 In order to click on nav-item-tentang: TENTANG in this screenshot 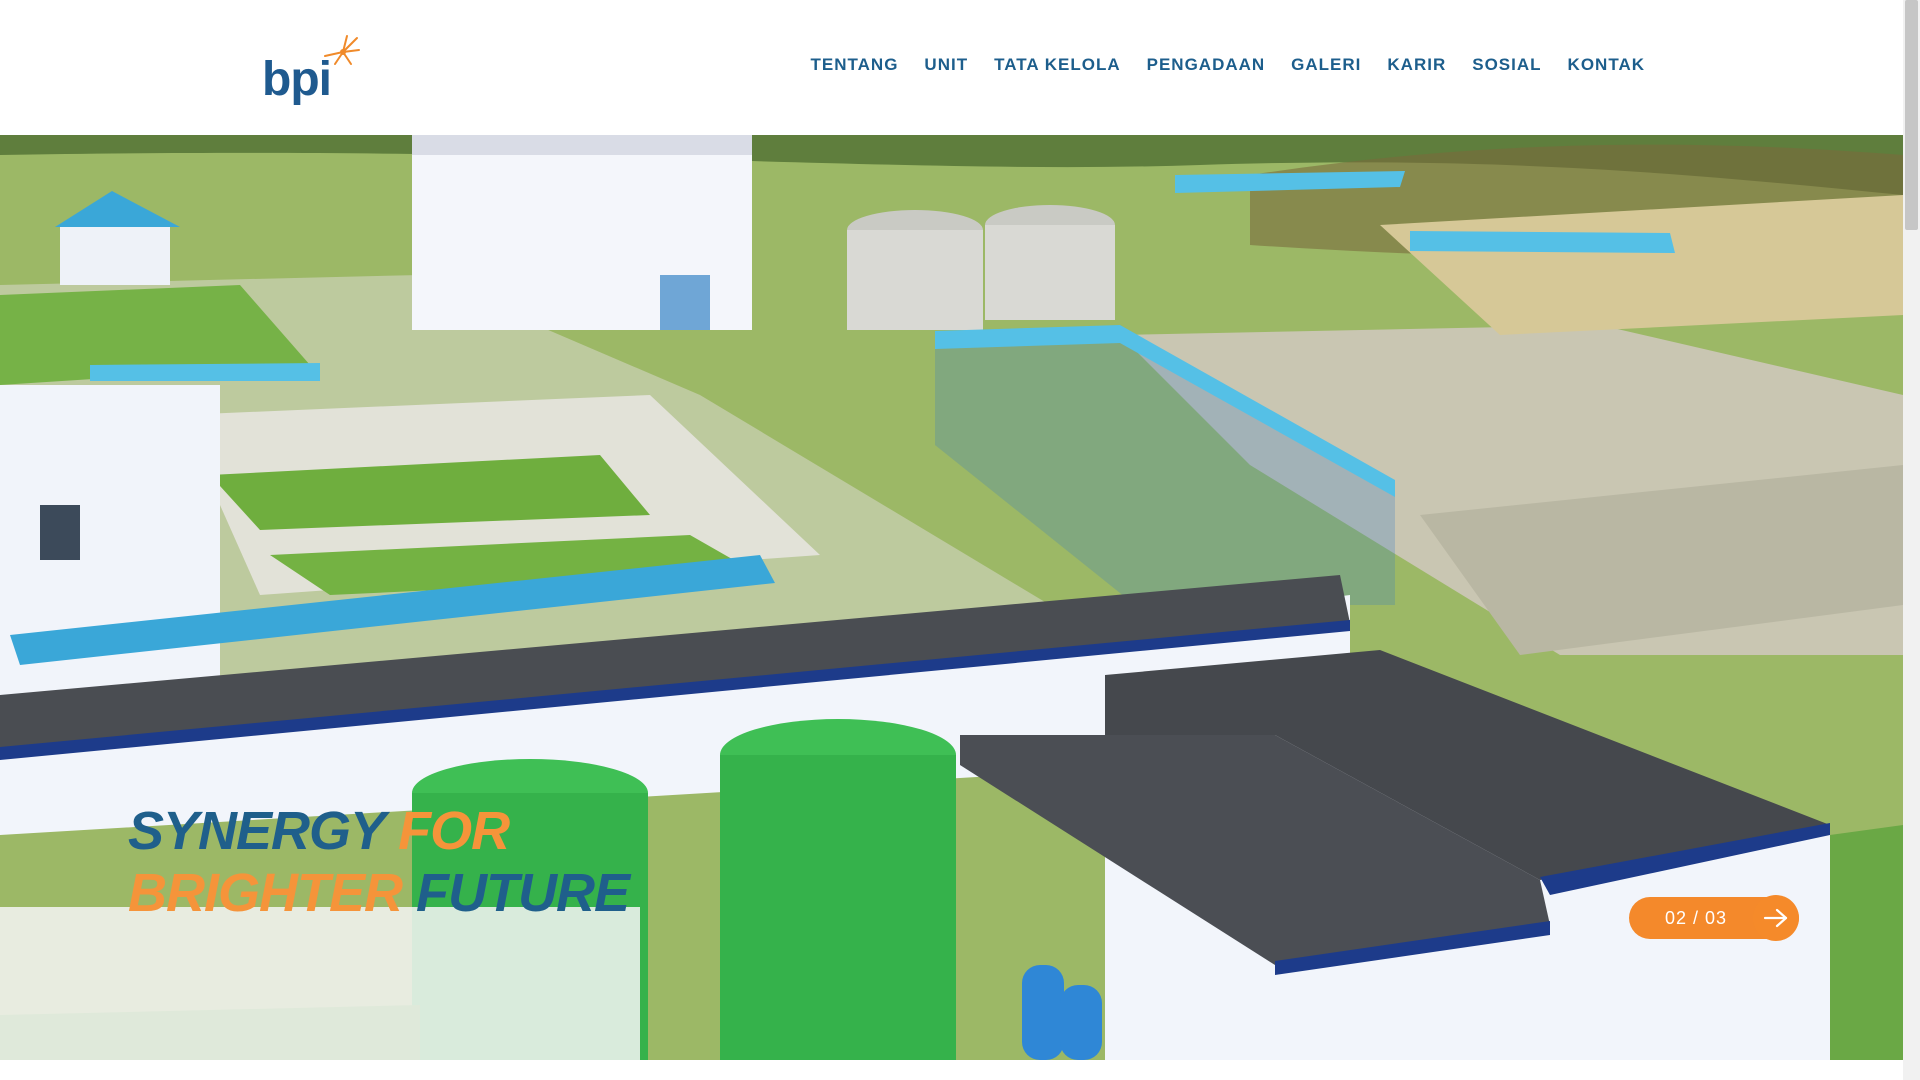, I will do `click(855, 65)`.